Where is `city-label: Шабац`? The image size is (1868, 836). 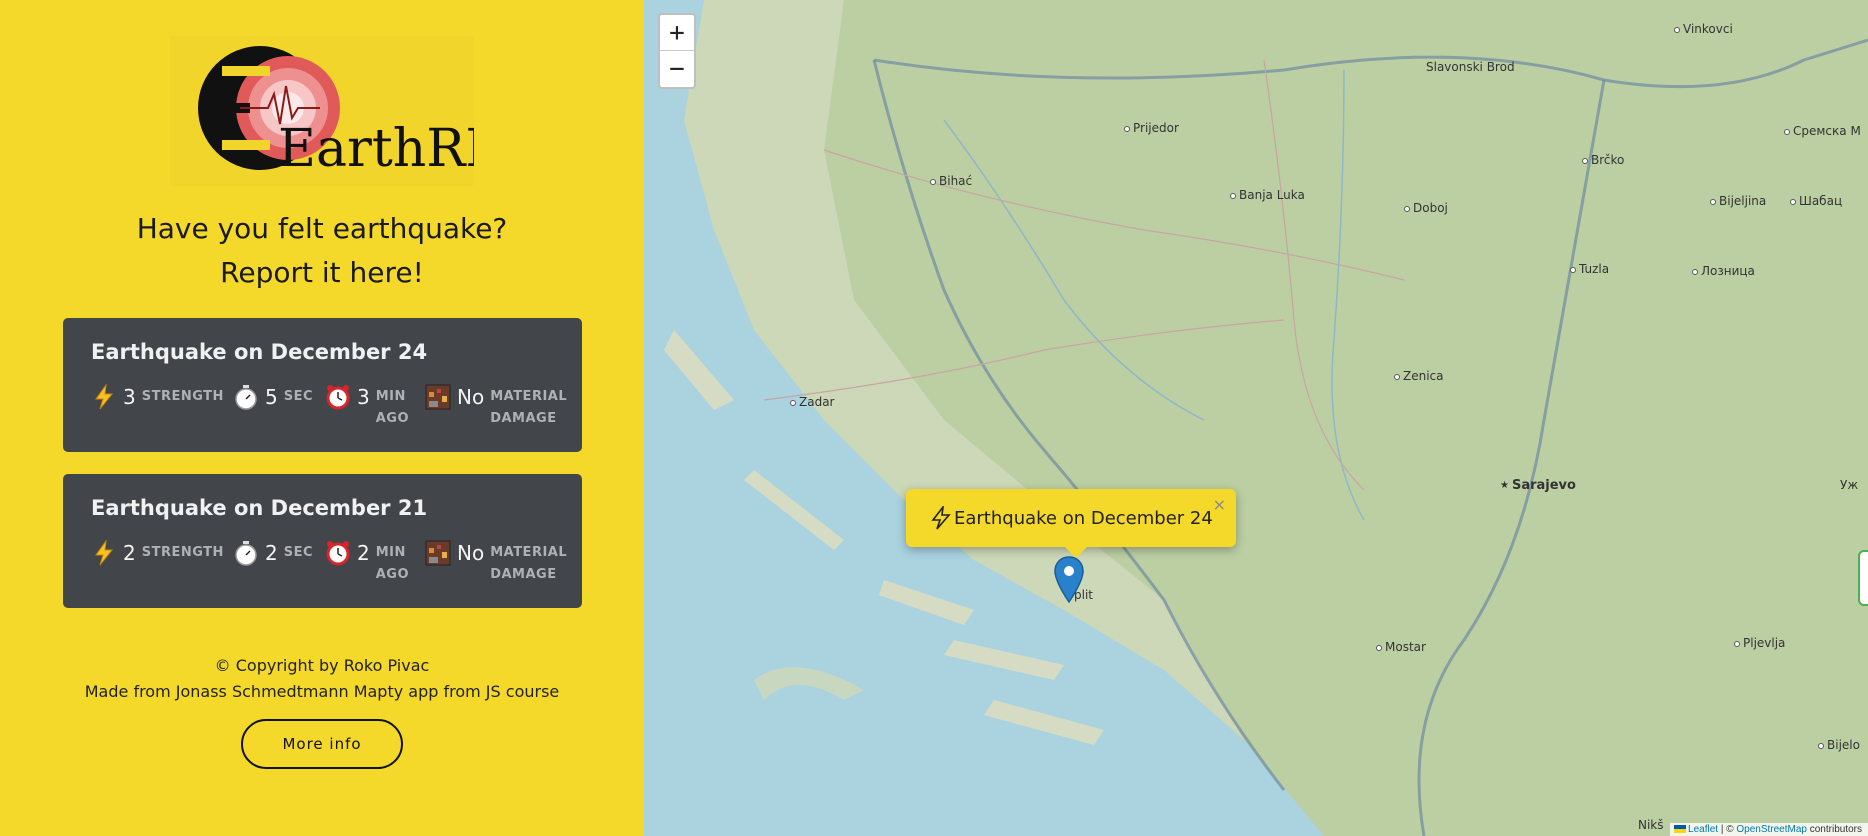
city-label: Шабац is located at coordinates (1816, 201).